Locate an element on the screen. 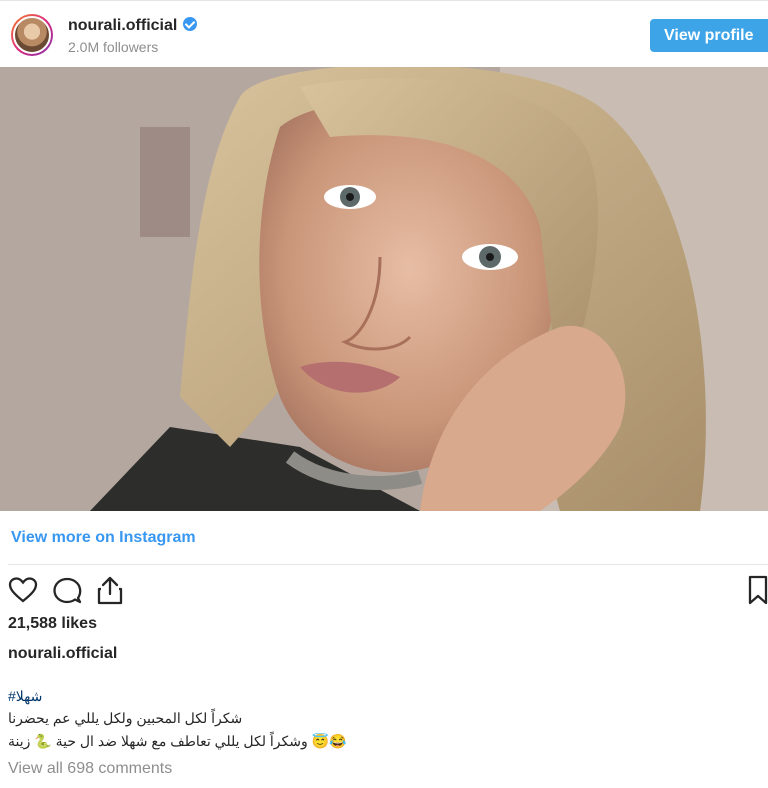 The image size is (768, 788). caption-username: nourali.official is located at coordinates (62, 654).